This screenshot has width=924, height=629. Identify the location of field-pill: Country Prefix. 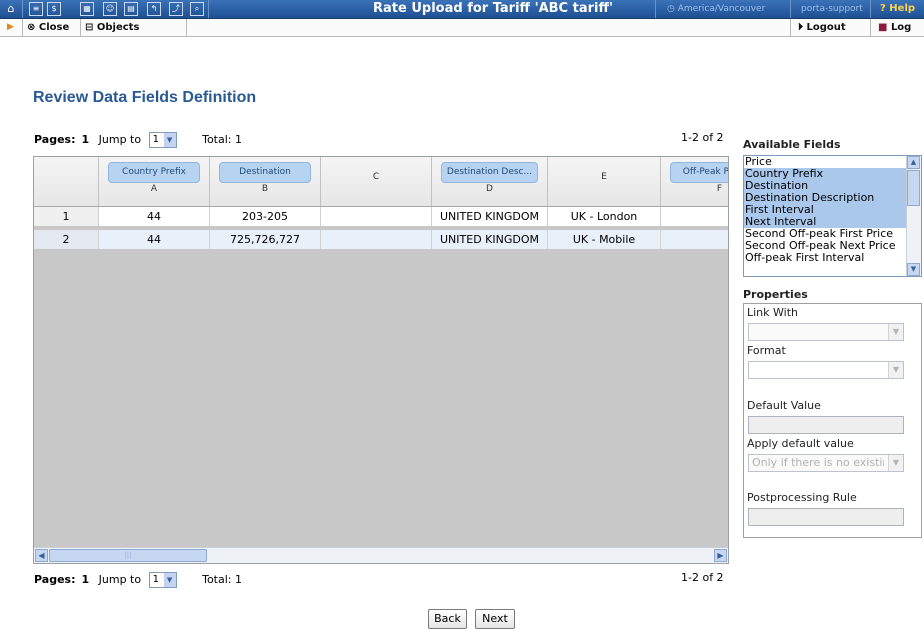
(154, 172).